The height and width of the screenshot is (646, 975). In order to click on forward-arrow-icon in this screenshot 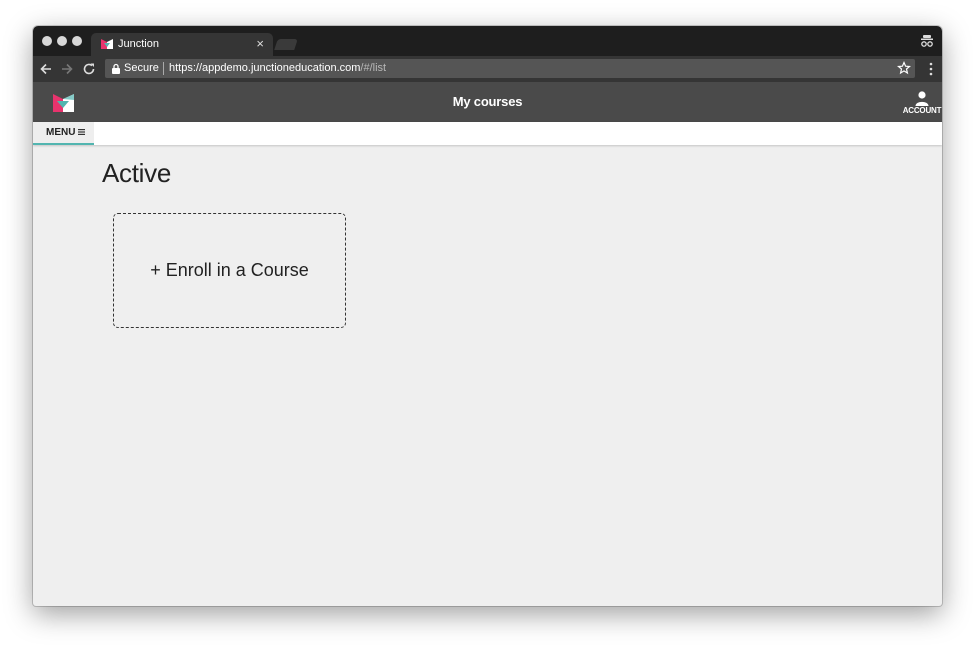, I will do `click(67, 69)`.